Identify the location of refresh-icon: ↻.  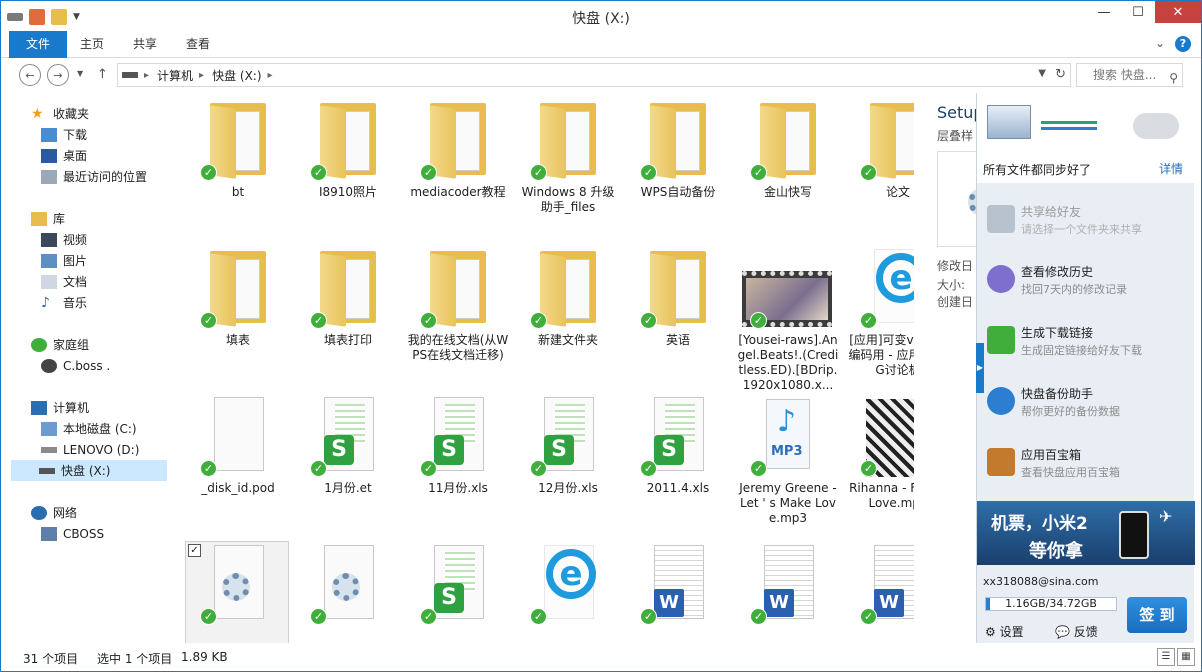
(1060, 74).